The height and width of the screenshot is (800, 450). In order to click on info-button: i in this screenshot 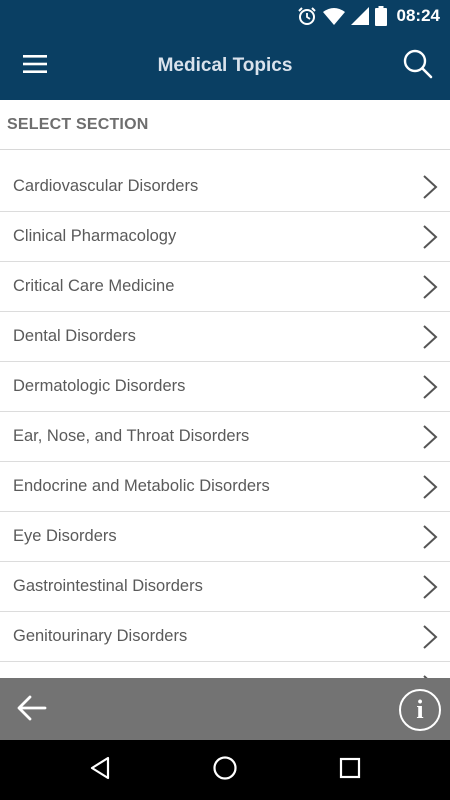, I will do `click(420, 710)`.